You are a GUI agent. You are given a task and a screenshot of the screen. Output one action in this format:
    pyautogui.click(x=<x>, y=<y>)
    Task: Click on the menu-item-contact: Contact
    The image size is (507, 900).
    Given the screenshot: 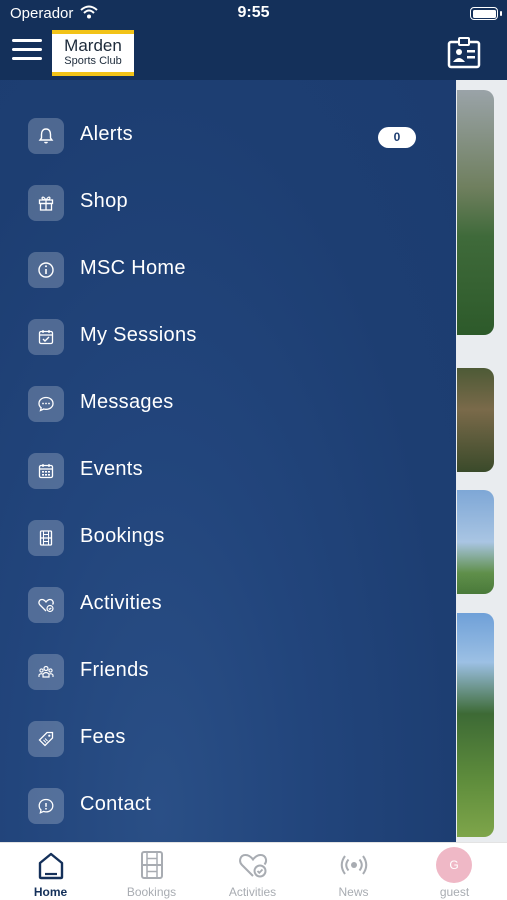 What is the action you would take?
    pyautogui.click(x=228, y=807)
    